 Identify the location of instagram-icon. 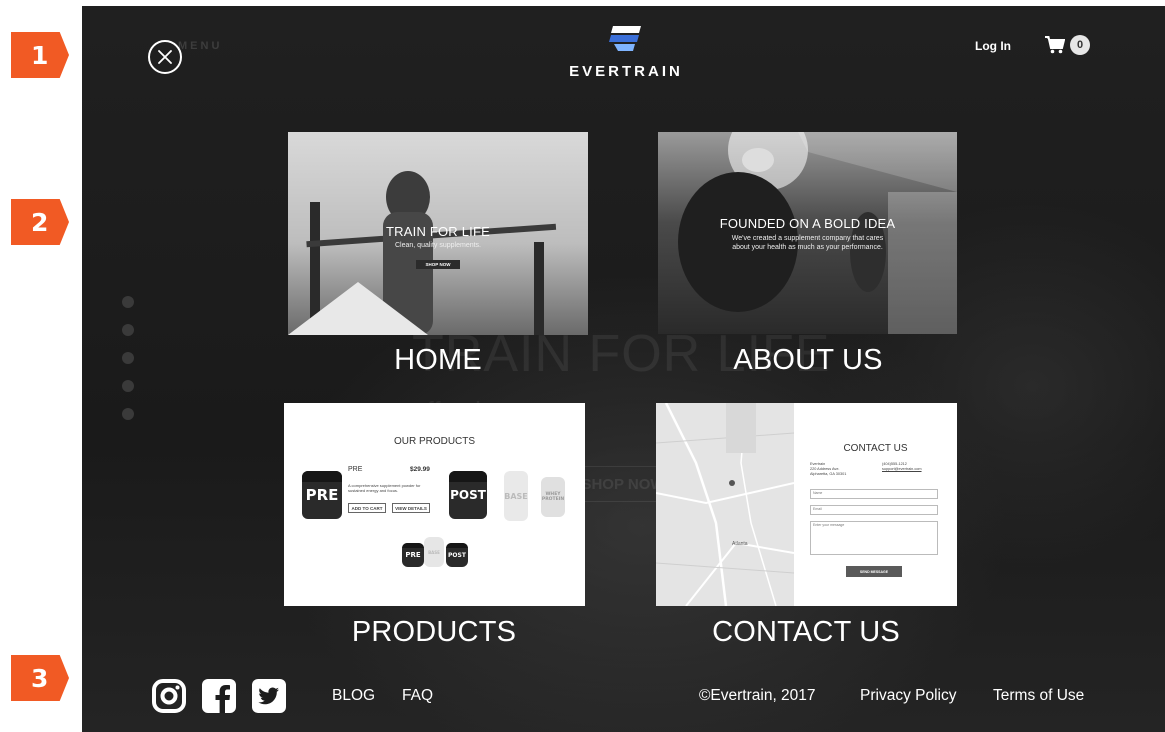
(169, 696).